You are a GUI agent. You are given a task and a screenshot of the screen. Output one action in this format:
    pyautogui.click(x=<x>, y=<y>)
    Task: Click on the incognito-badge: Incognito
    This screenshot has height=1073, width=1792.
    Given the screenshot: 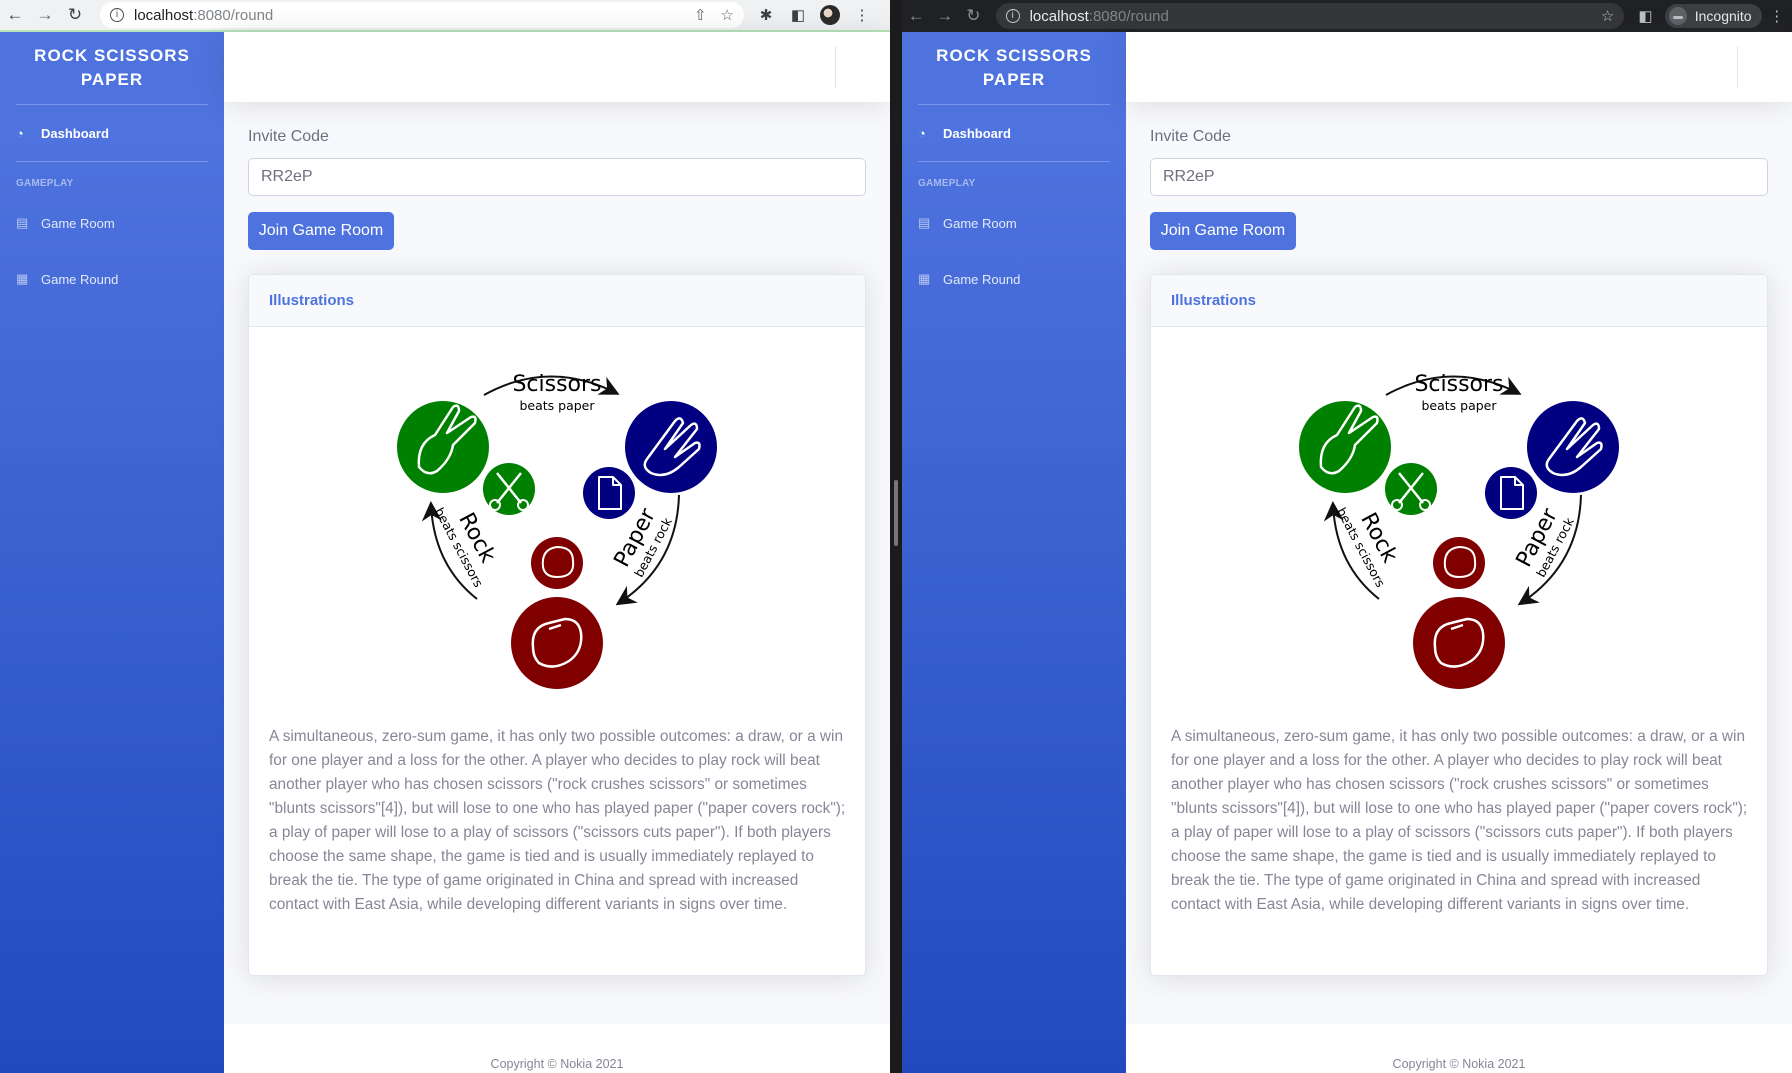 What is the action you would take?
    pyautogui.click(x=1713, y=16)
    